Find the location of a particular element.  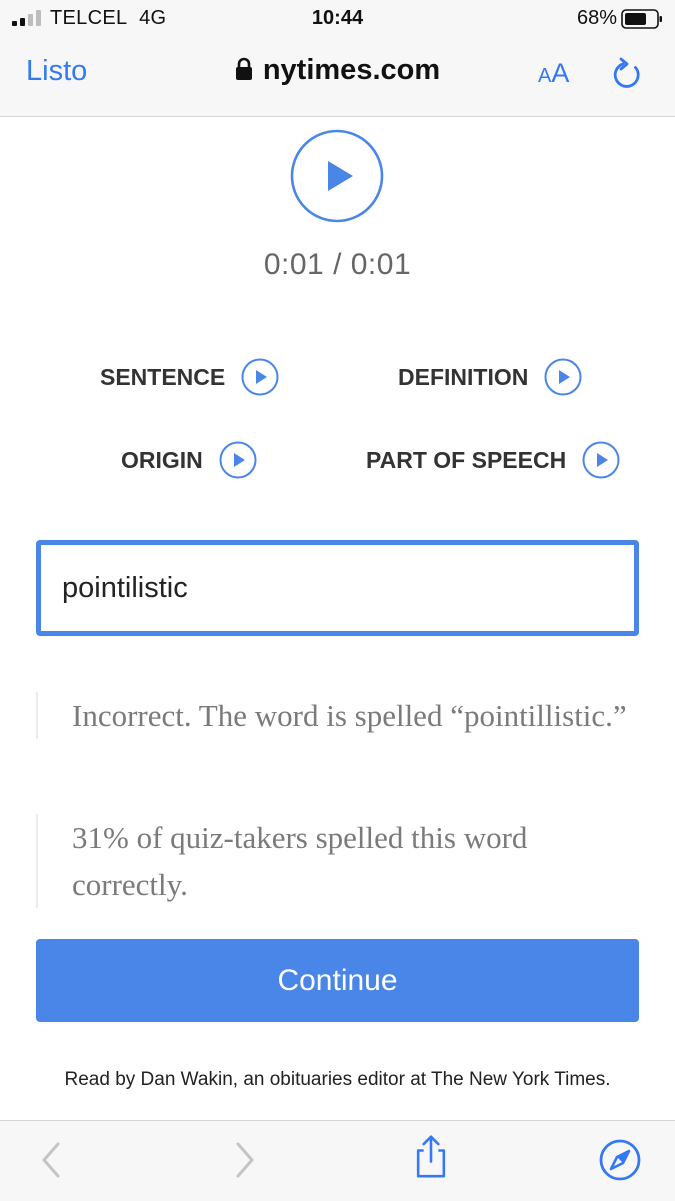

sentence-option: SENTENCE is located at coordinates (189, 377).